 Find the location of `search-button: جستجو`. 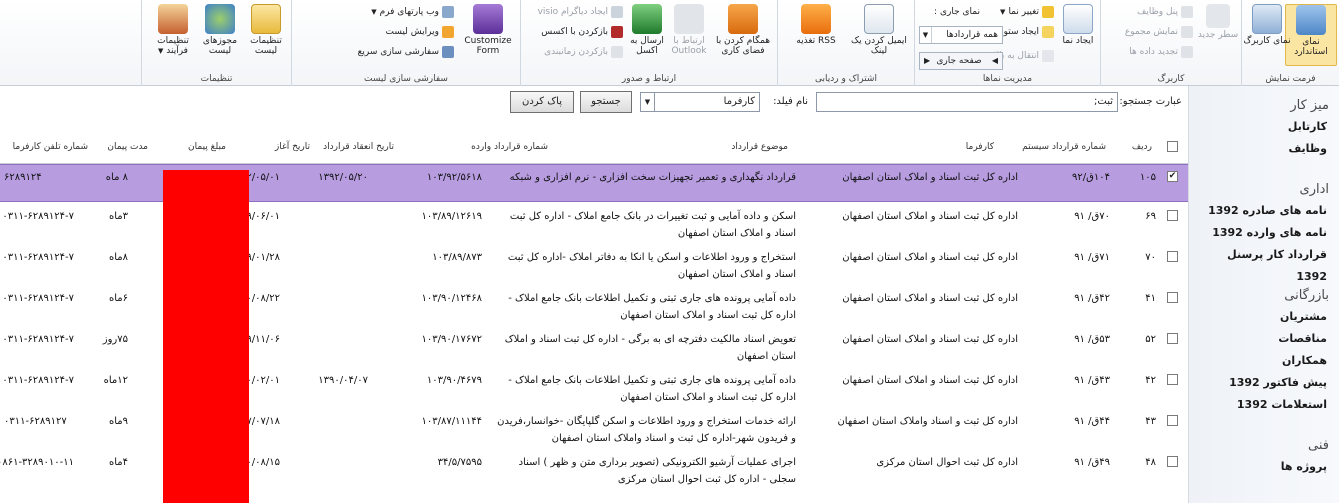

search-button: جستجو is located at coordinates (606, 102).